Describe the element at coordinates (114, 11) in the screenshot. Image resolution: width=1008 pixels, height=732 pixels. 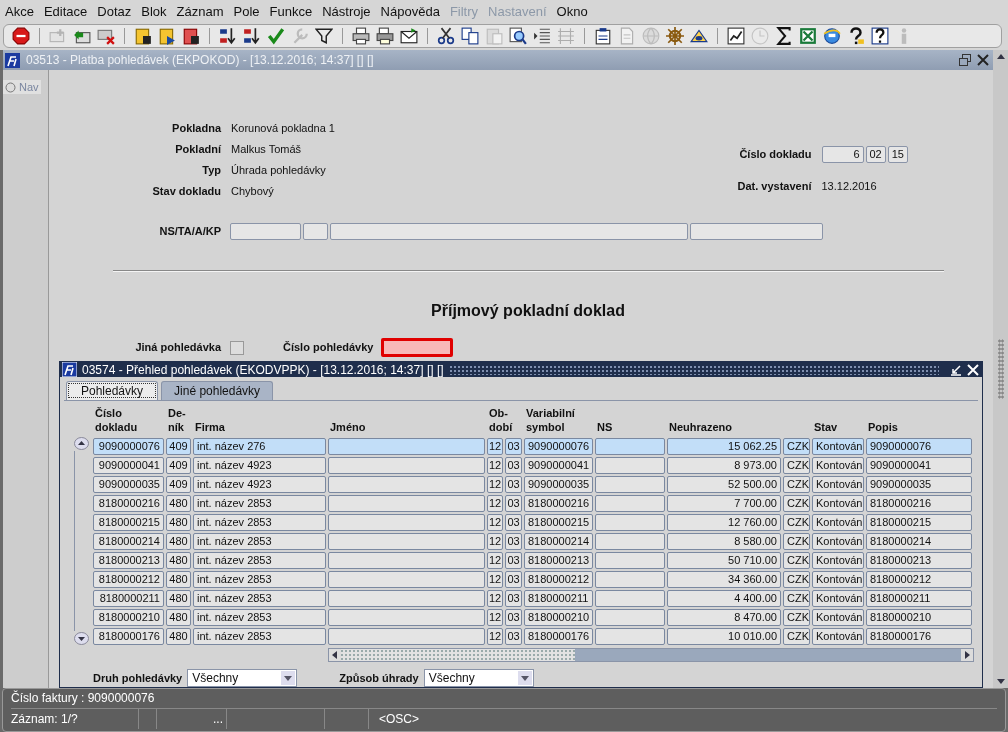
I see `menu-item: Dotaz` at that location.